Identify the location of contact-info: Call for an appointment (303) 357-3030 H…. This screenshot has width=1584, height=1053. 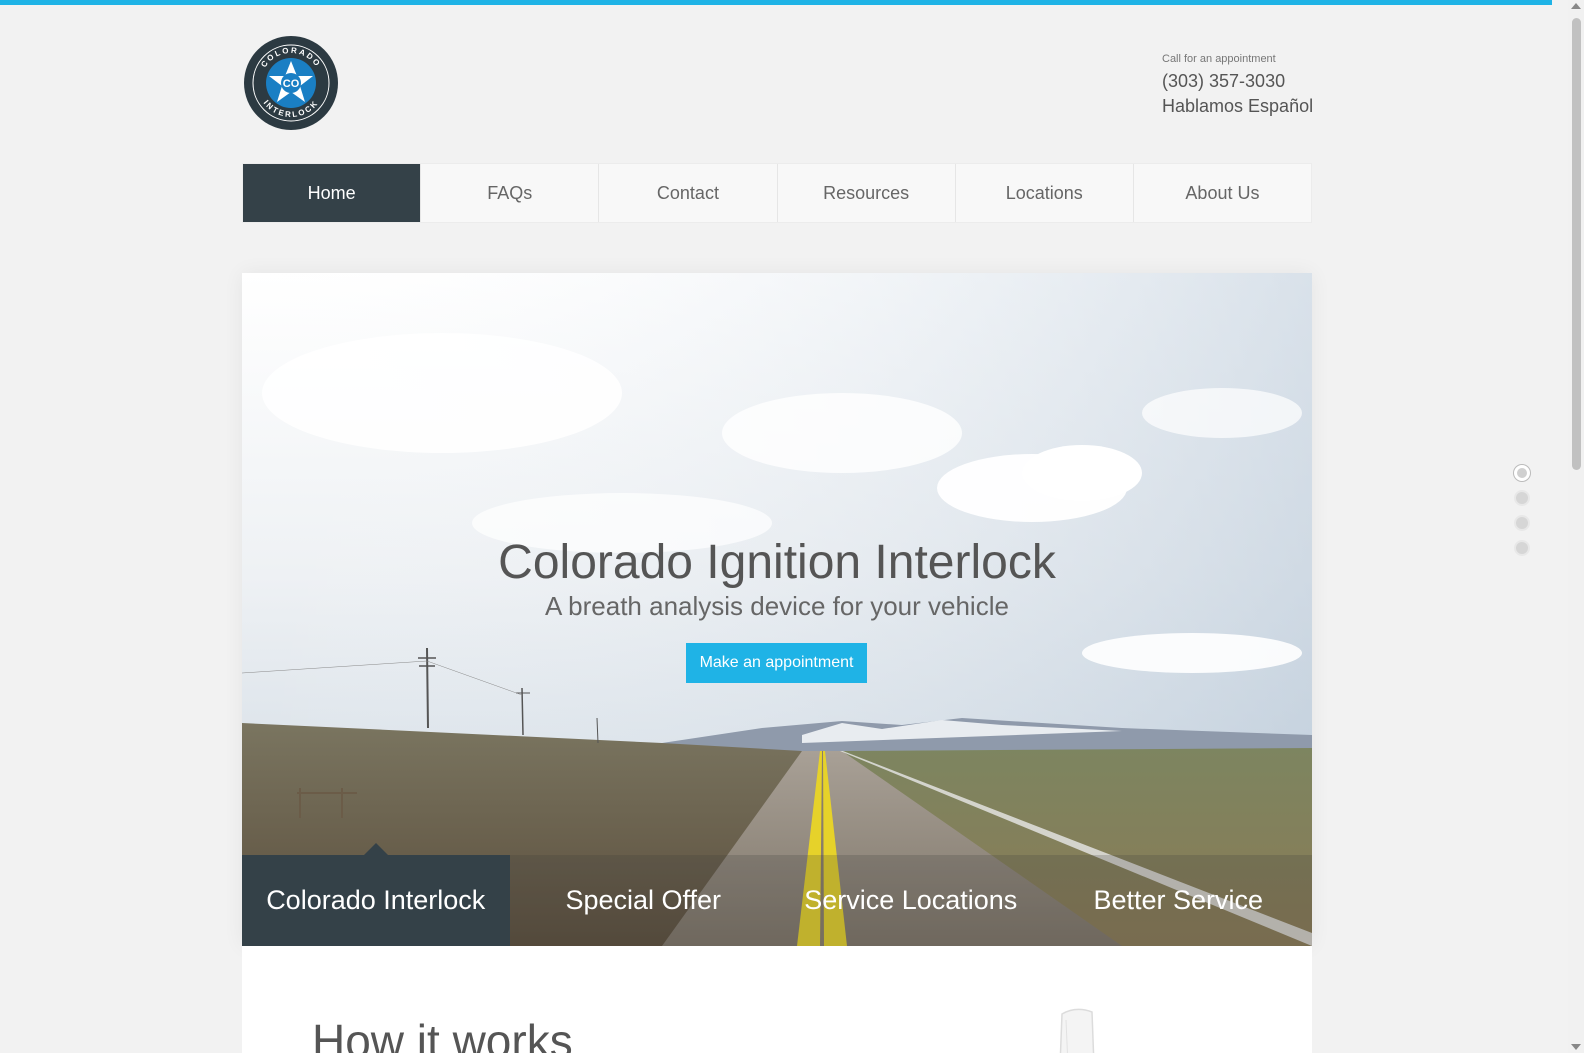
(1237, 86).